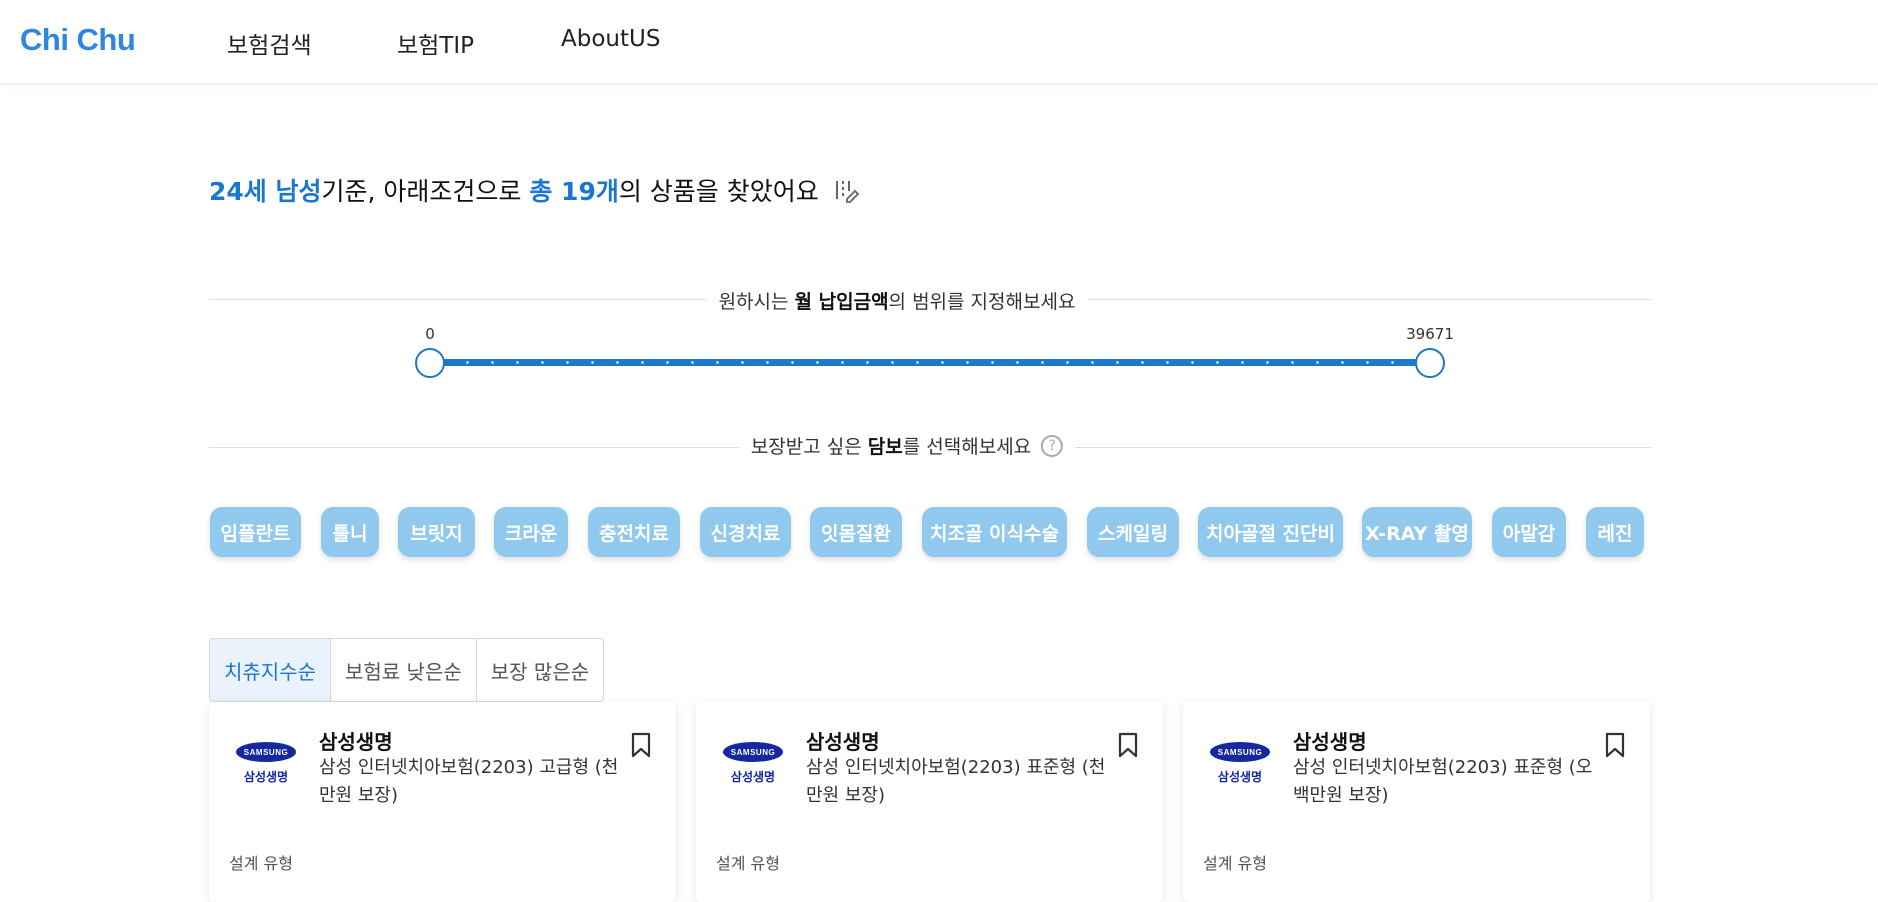 Image resolution: width=1878 pixels, height=902 pixels. I want to click on help-icon: ?, so click(1052, 445).